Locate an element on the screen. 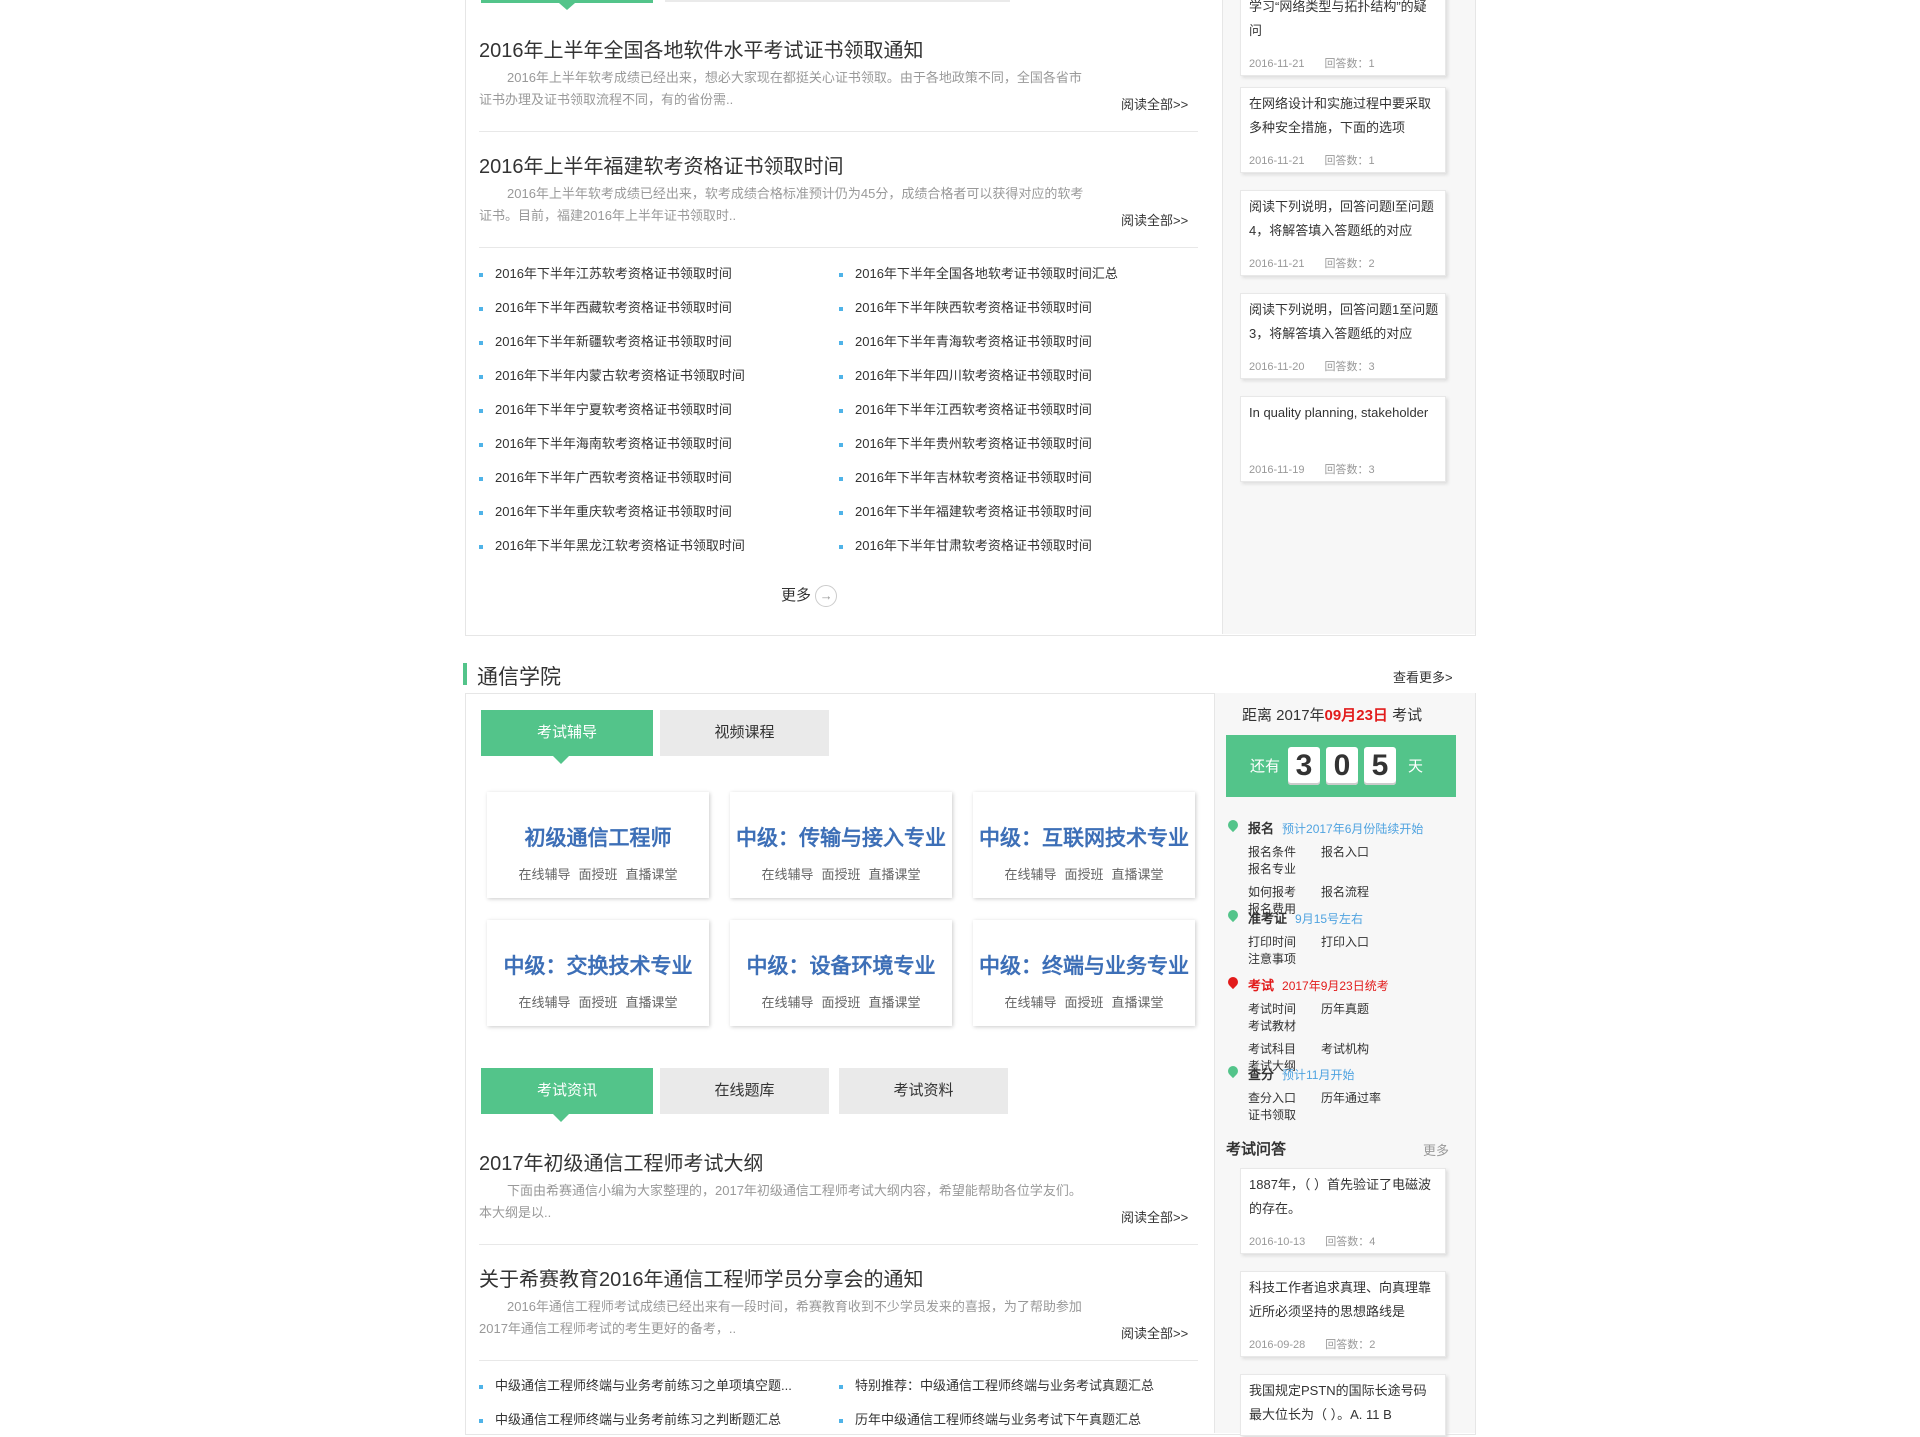  more-button: 更多 → is located at coordinates (809, 596).